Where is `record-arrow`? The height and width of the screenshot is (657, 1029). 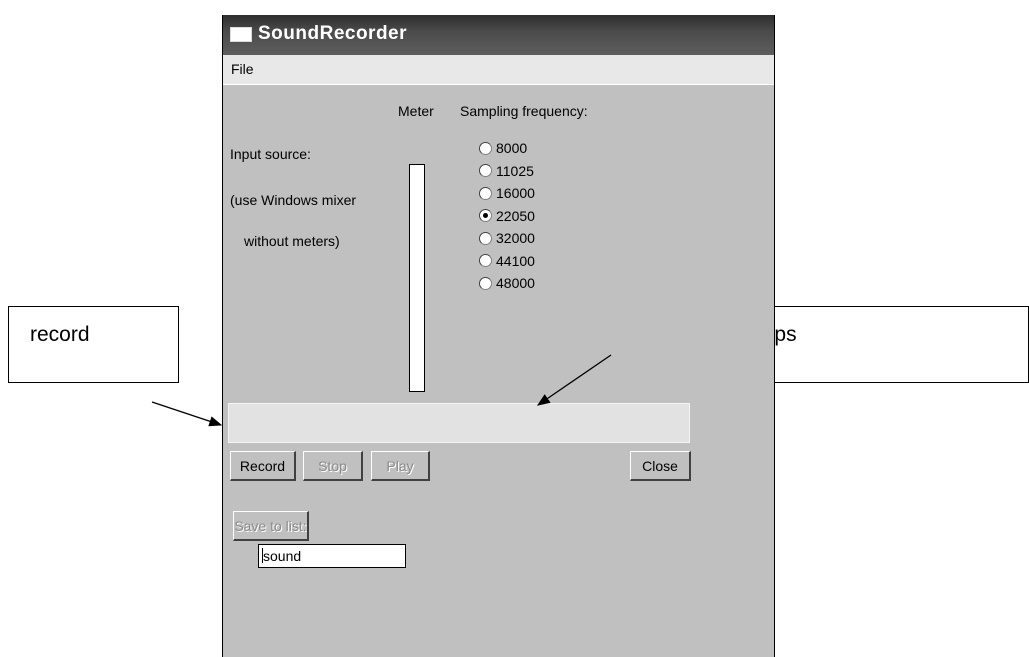
record-arrow is located at coordinates (187, 414).